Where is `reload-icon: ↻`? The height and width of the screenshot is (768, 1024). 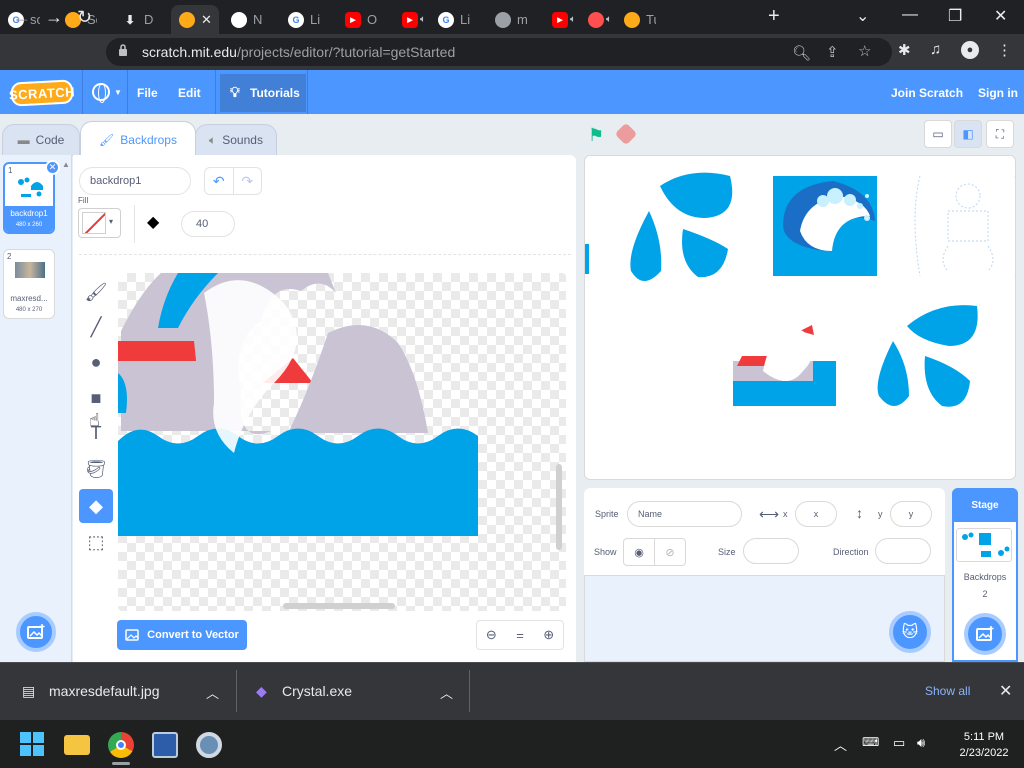
reload-icon: ↻ is located at coordinates (84, 17).